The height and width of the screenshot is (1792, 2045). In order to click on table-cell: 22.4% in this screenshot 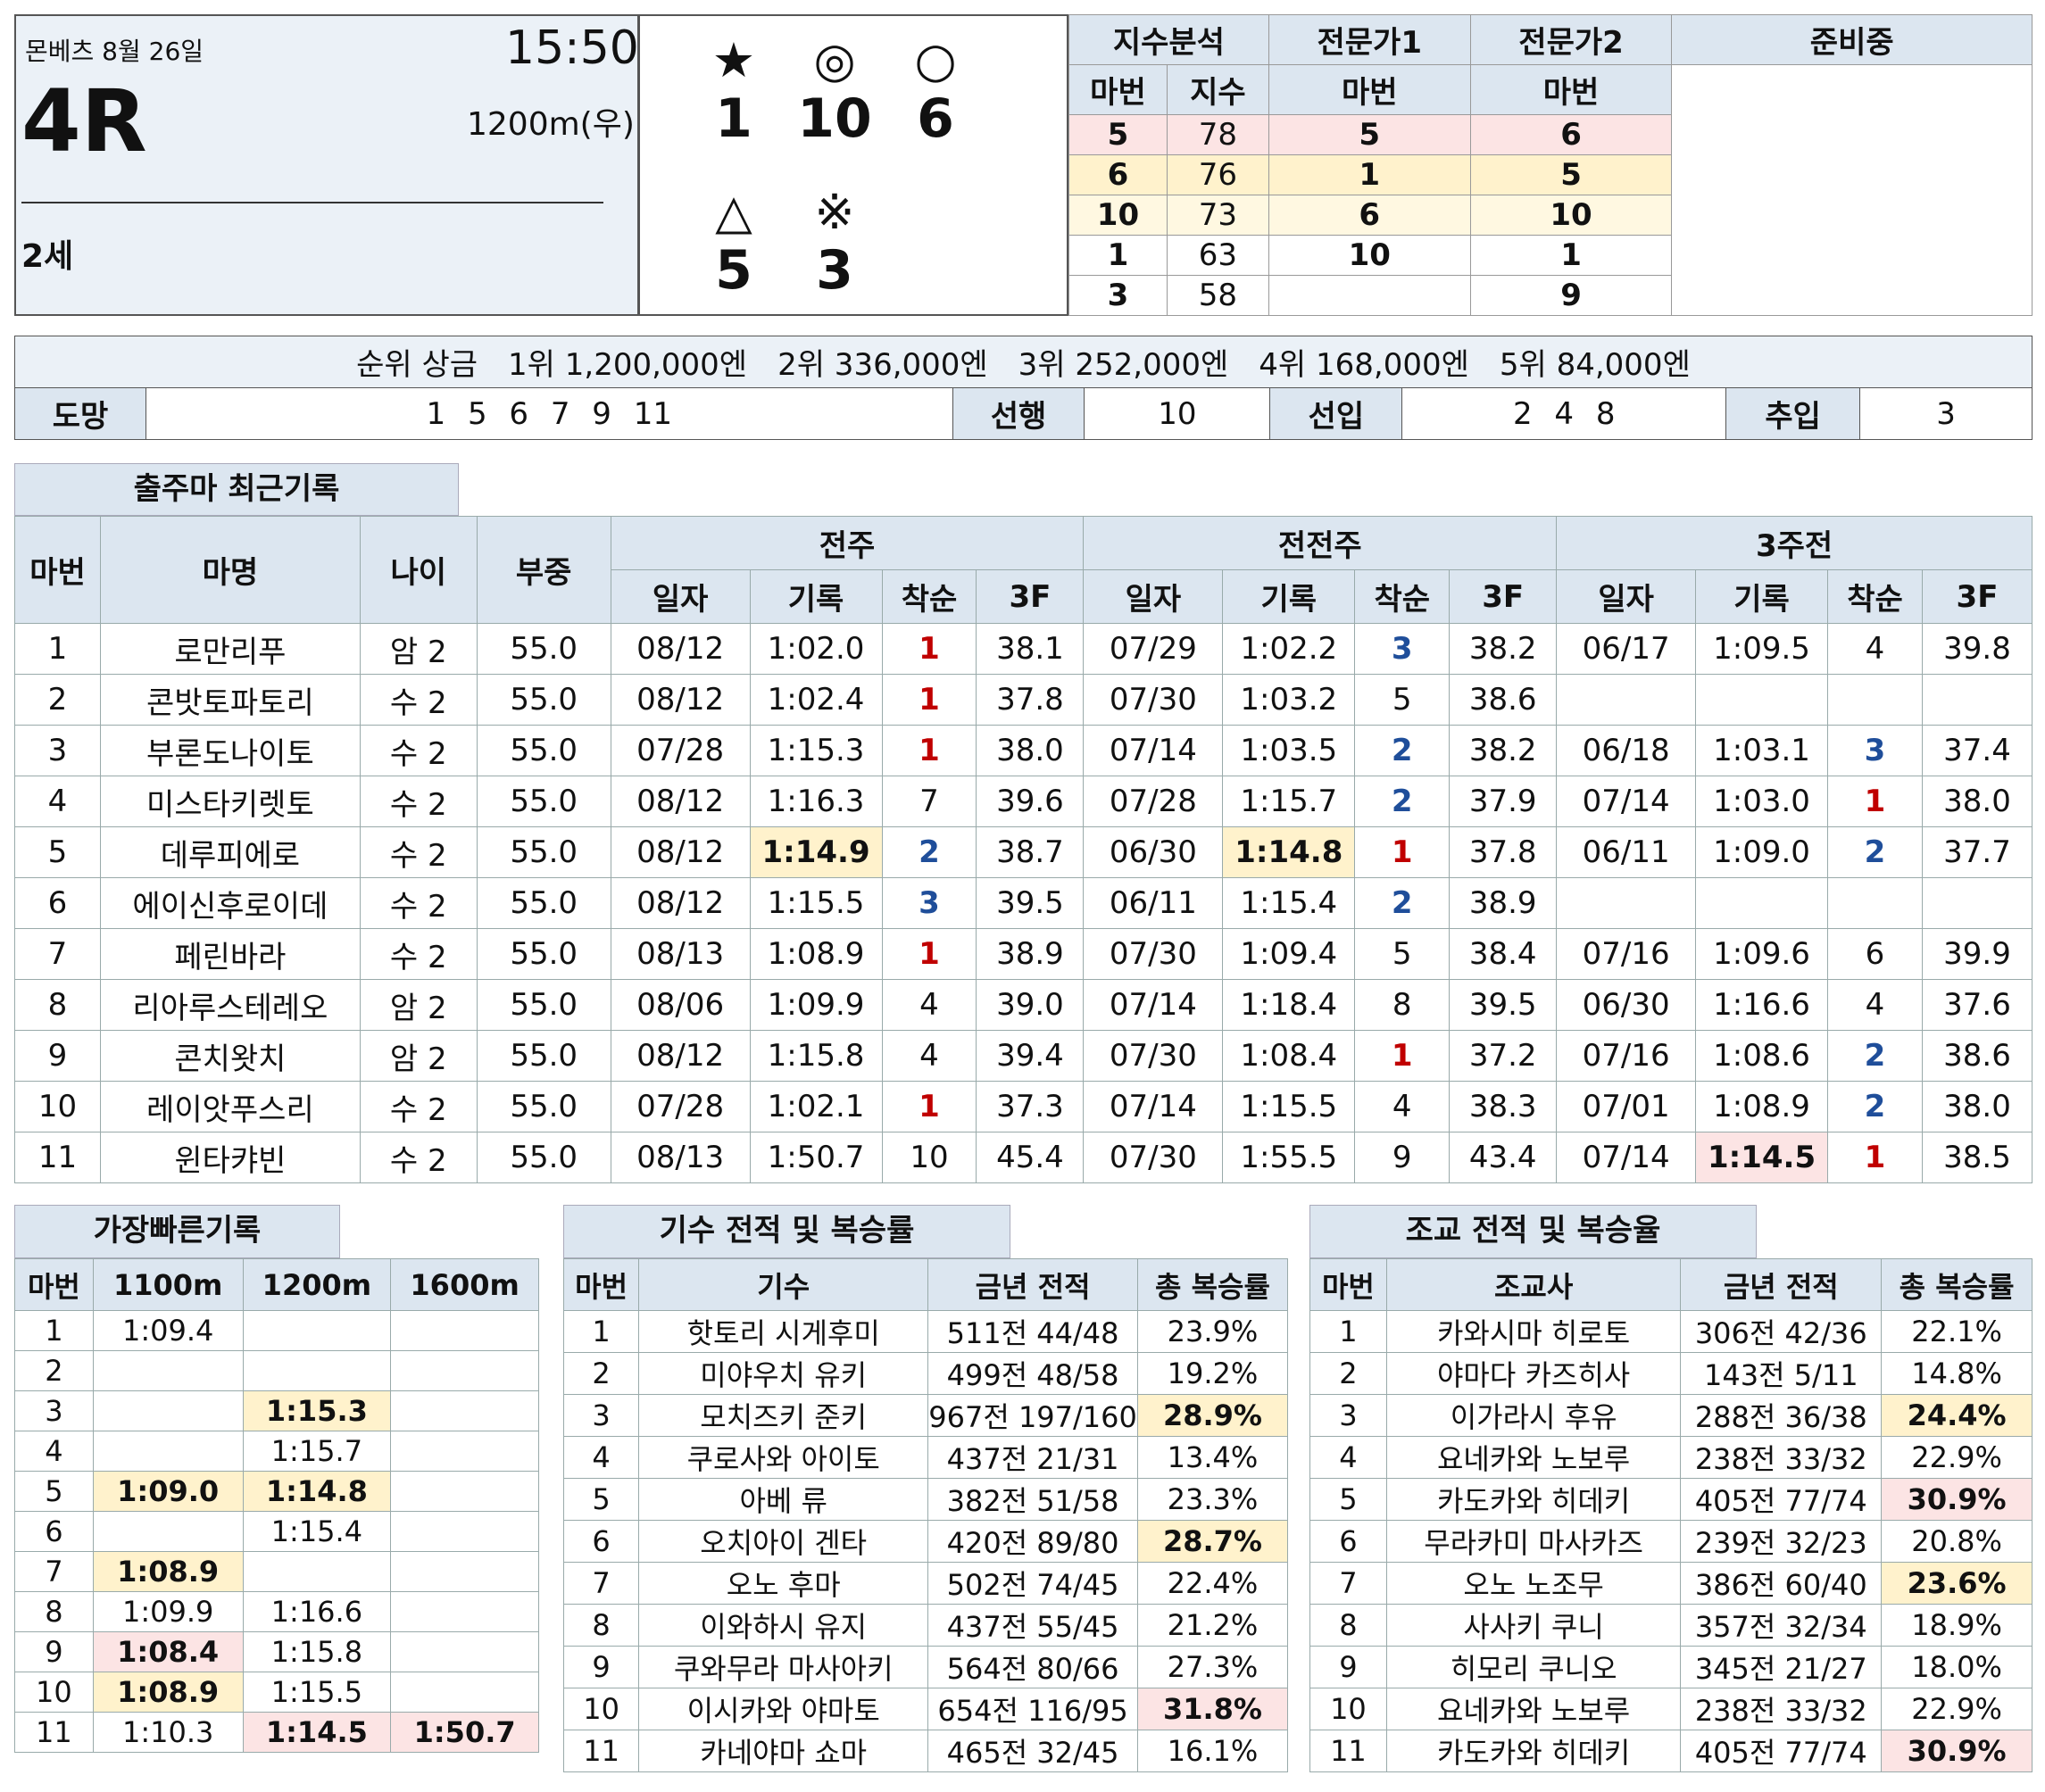, I will do `click(1212, 1583)`.